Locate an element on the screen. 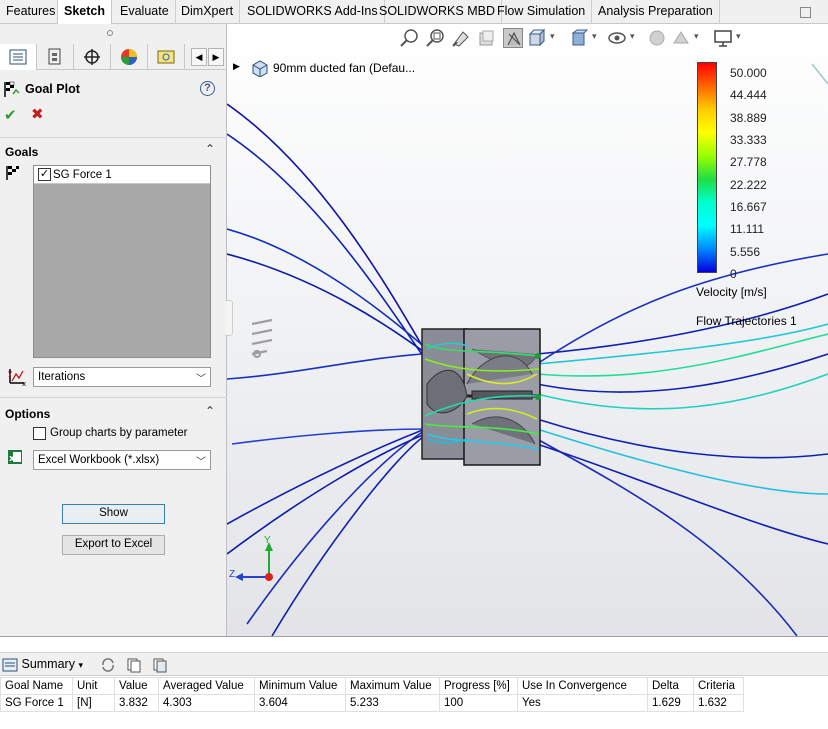  edit-appearance-icon is located at coordinates (657, 38).